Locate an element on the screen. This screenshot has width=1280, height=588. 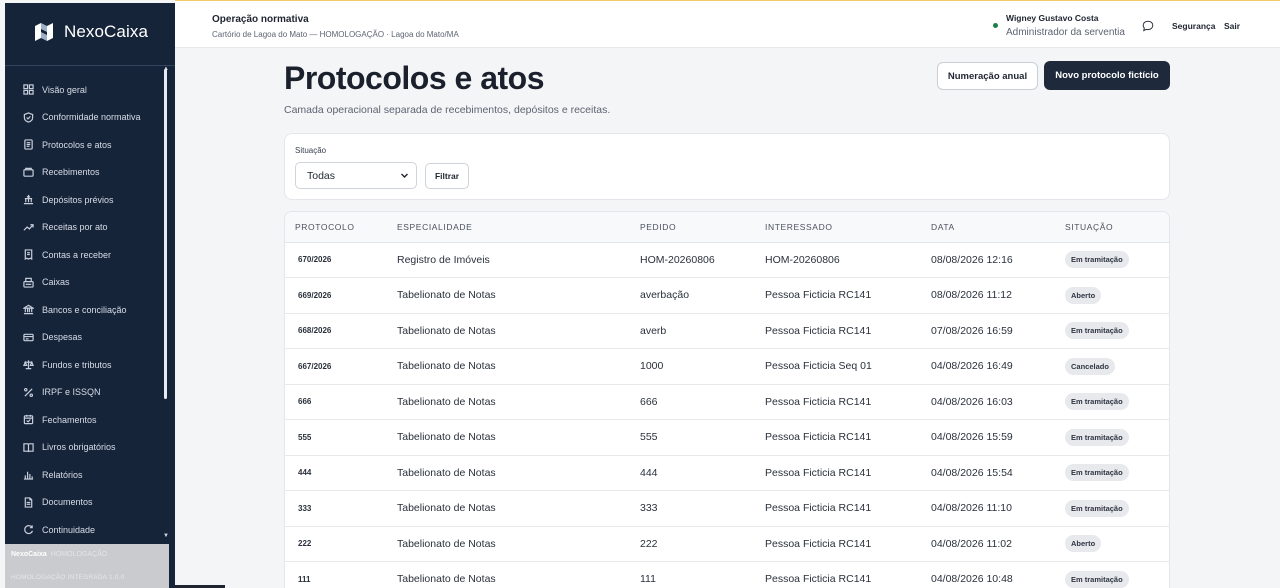
sidebar-item-refresh: Continuidade is located at coordinates (90, 530).